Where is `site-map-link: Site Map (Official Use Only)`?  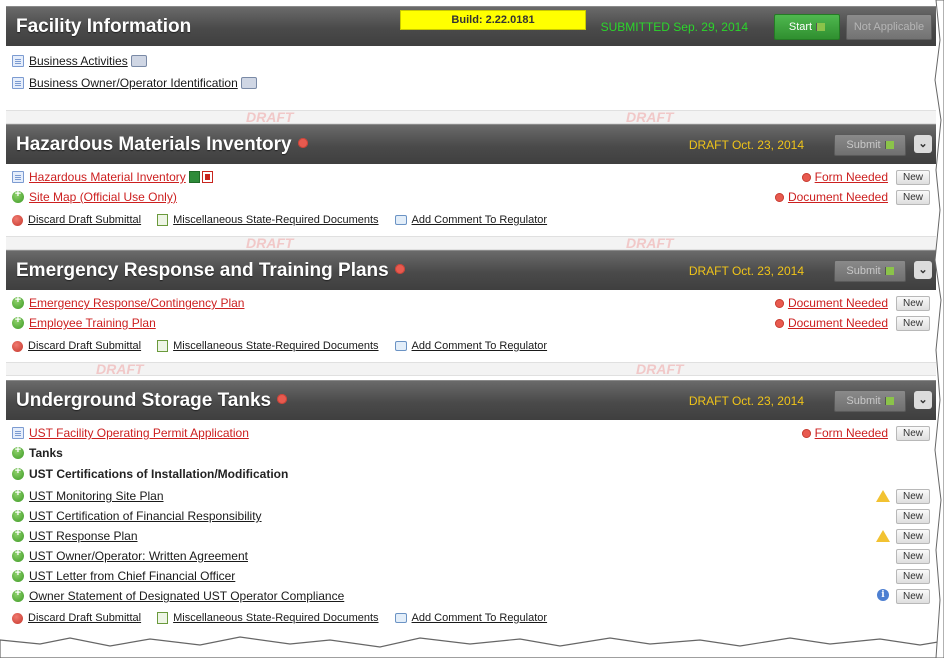
site-map-link: Site Map (Official Use Only) is located at coordinates (103, 197).